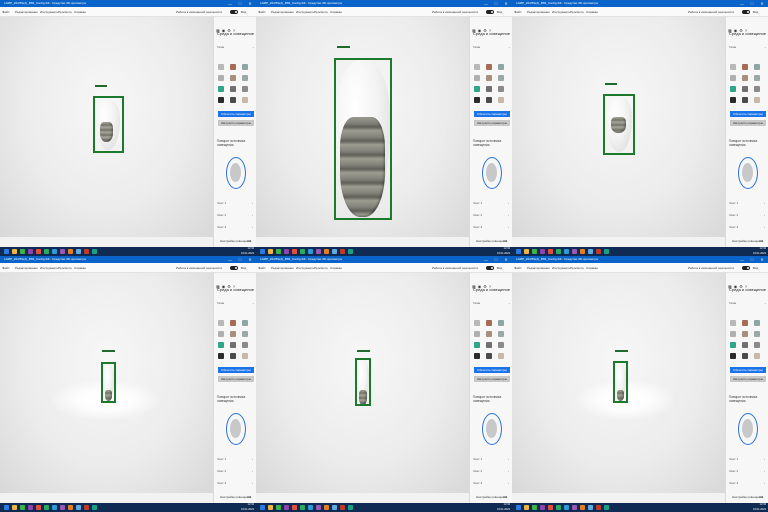 The width and height of the screenshot is (768, 512). Describe the element at coordinates (492, 173) in the screenshot. I see `light-rotation-dial` at that location.